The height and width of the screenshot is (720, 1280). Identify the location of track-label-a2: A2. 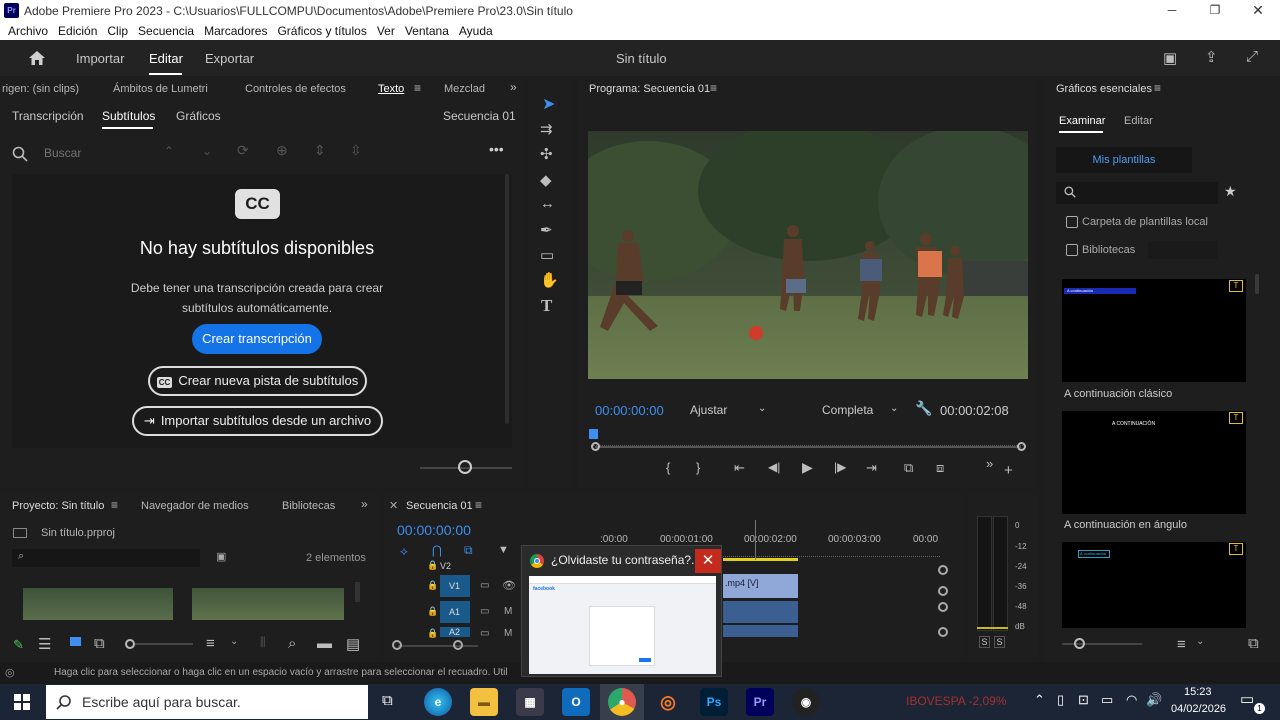
(455, 632).